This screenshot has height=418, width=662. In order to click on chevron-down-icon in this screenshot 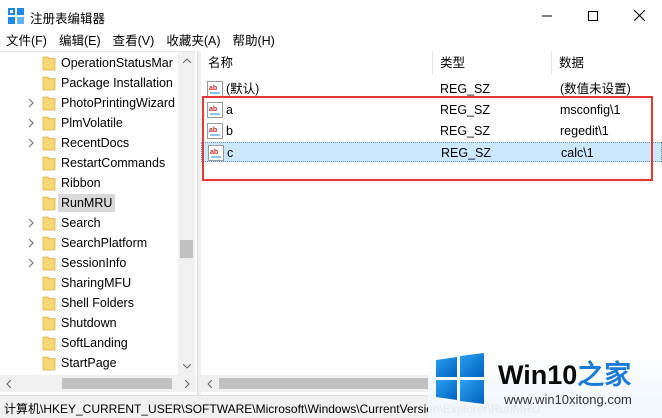, I will do `click(186, 366)`.